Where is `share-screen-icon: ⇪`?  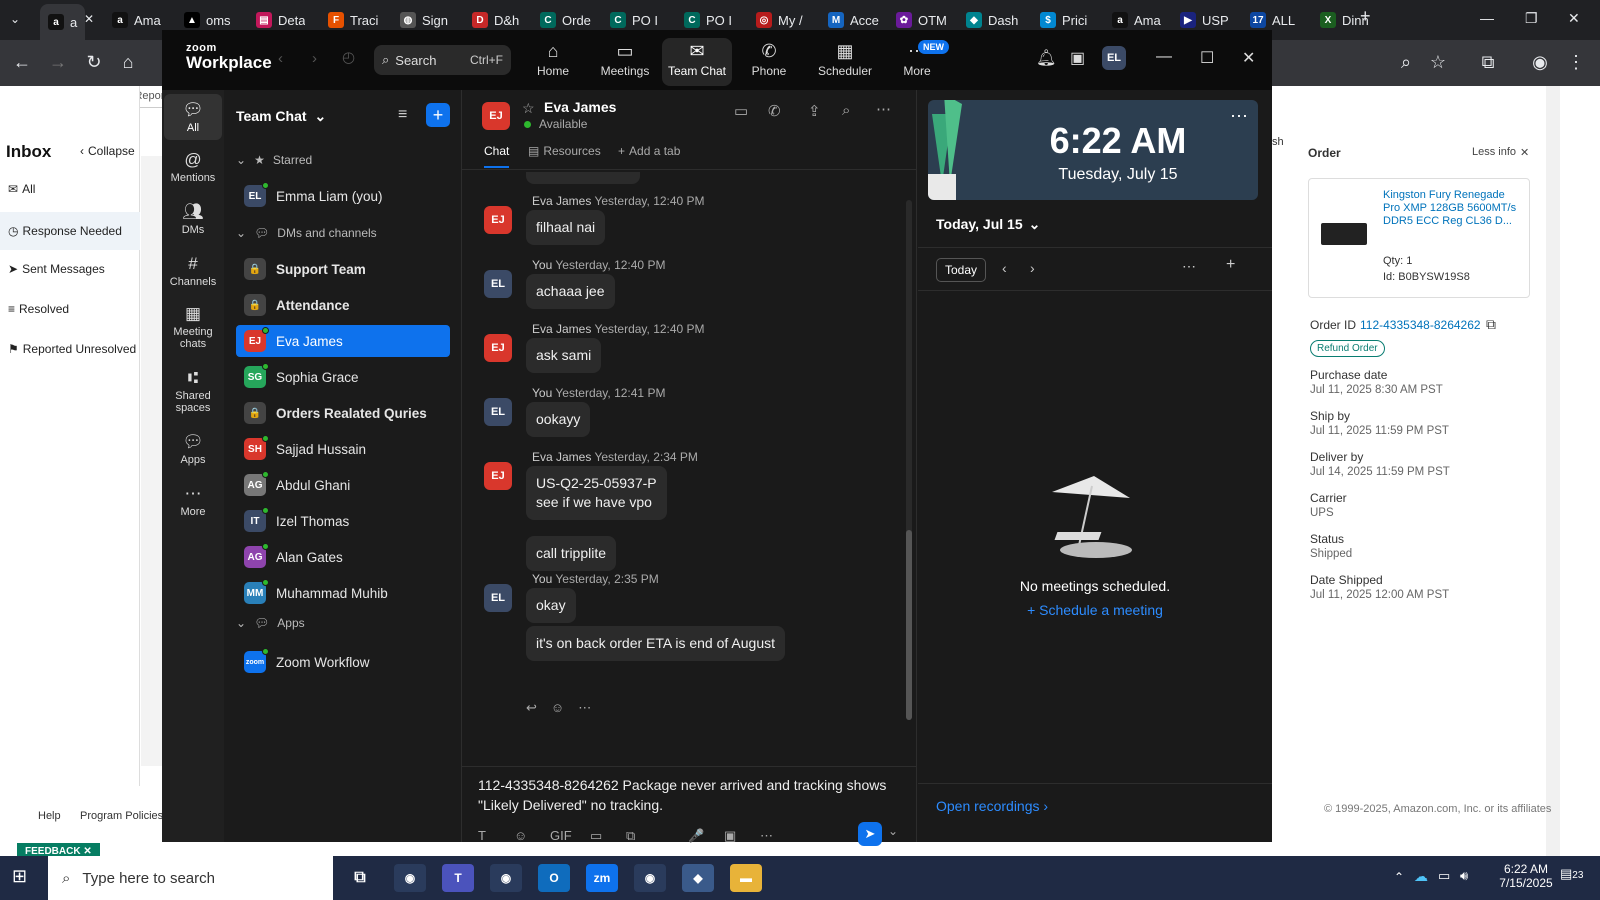
share-screen-icon: ⇪ is located at coordinates (814, 111).